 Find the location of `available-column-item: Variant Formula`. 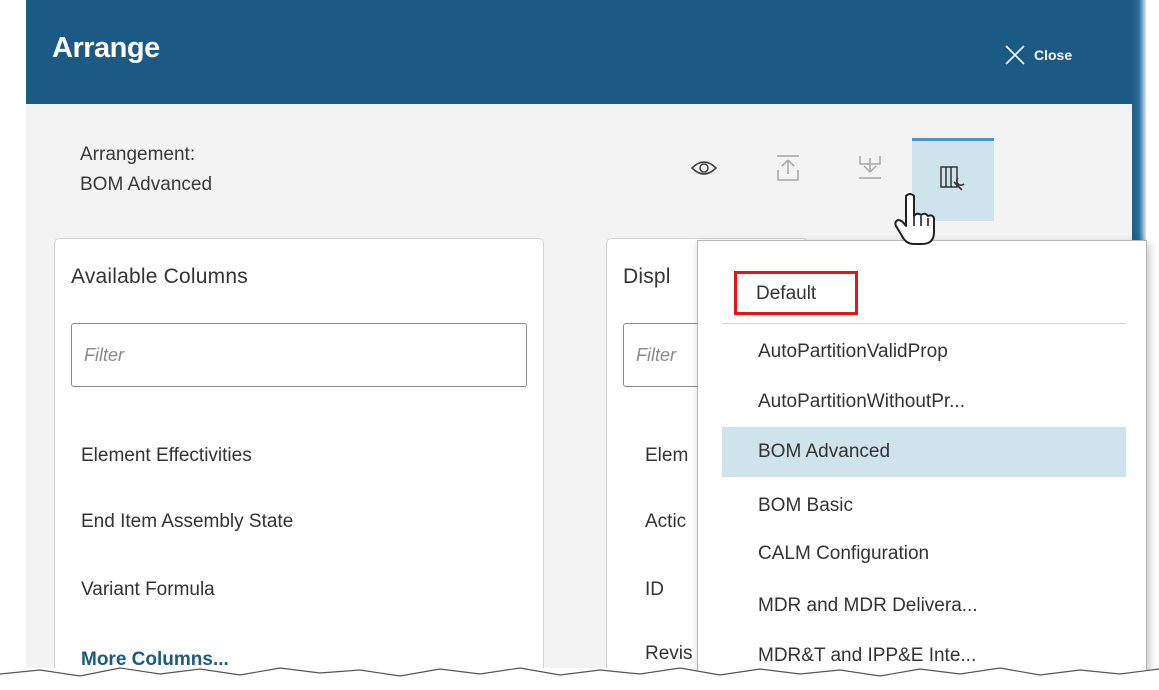

available-column-item: Variant Formula is located at coordinates (148, 590).